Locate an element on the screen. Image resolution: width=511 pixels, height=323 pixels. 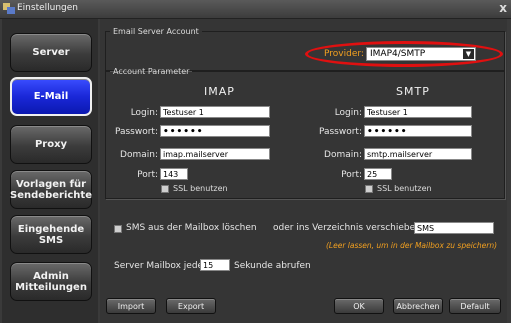
sidebar-item-email: E-Mail is located at coordinates (51, 96).